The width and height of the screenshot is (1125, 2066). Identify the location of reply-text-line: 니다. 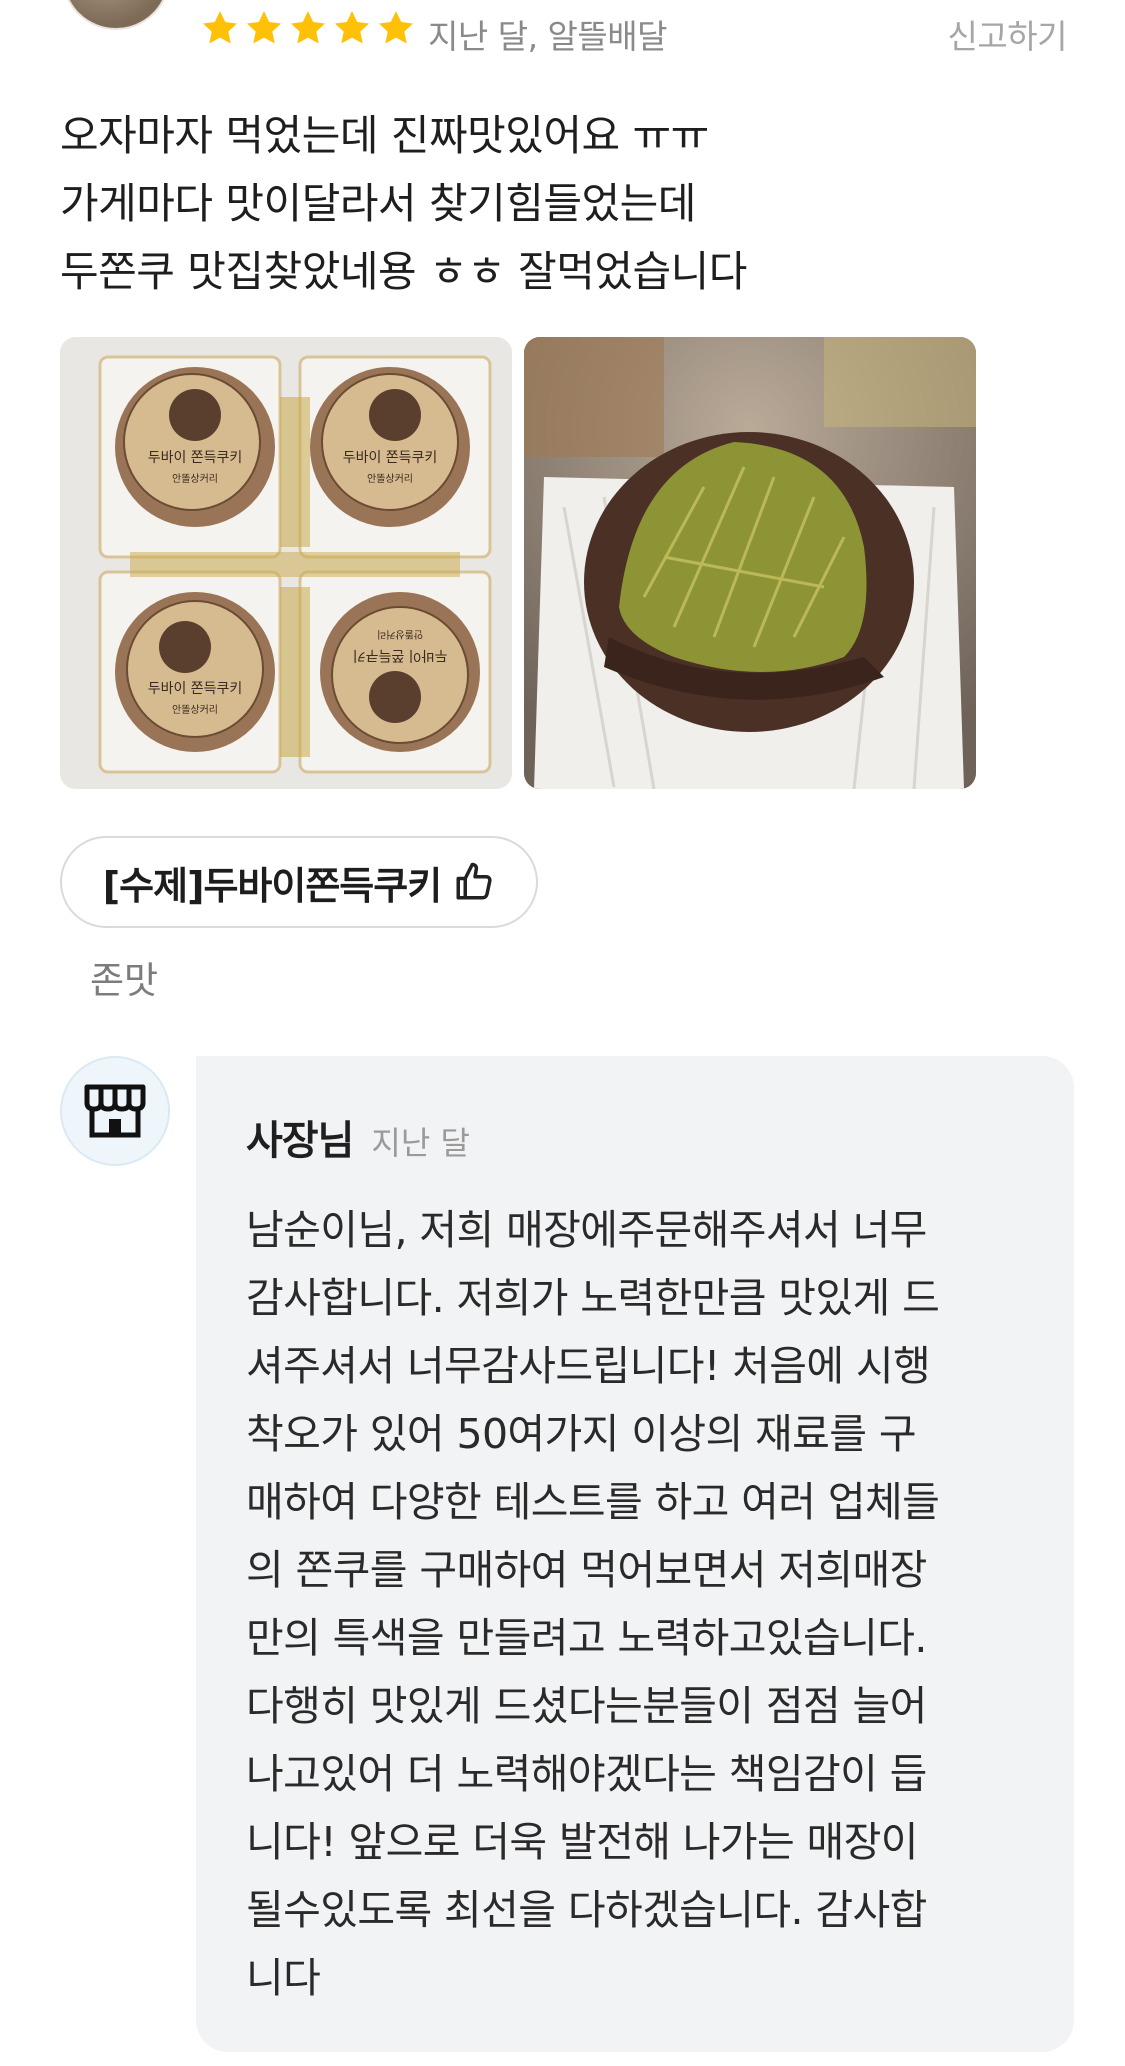
(283, 1978).